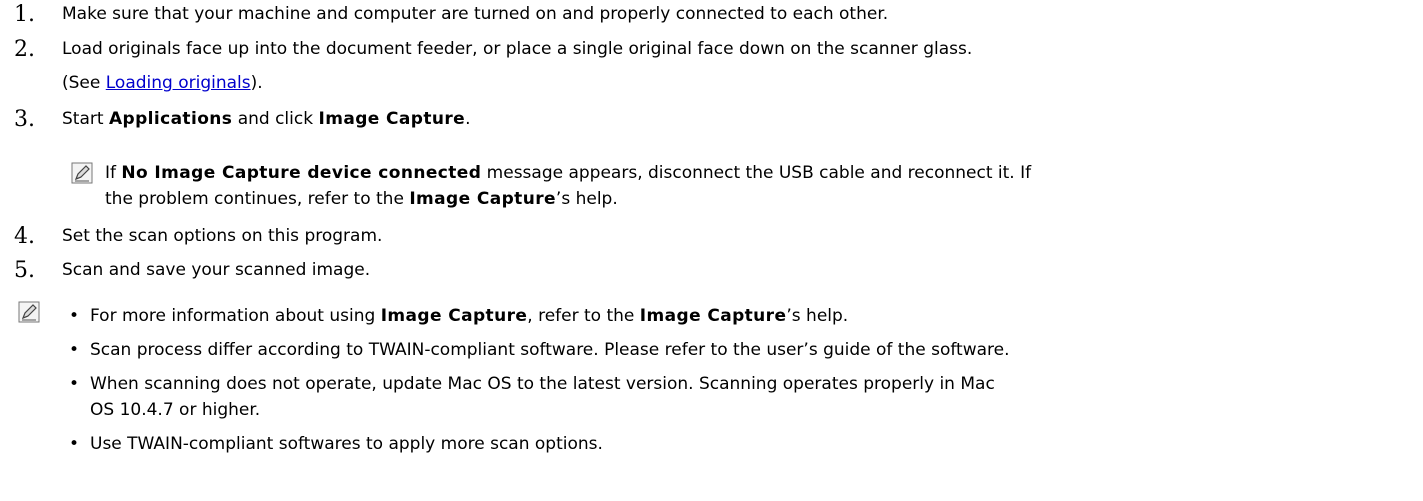 The image size is (1423, 501). I want to click on step-number: 4., so click(24, 236).